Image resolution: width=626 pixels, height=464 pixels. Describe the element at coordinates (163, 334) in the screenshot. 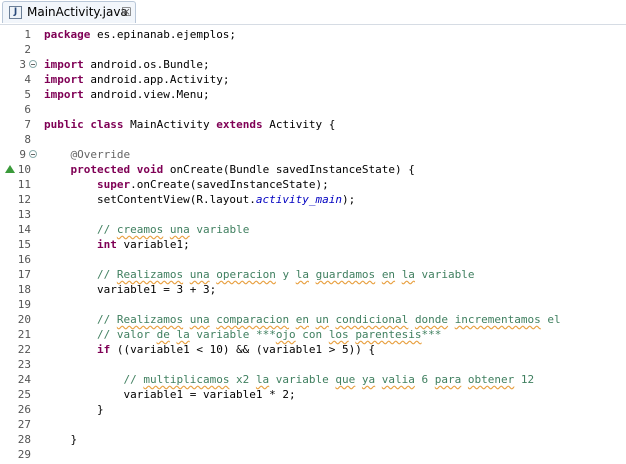

I see `spelling-flag: de` at that location.